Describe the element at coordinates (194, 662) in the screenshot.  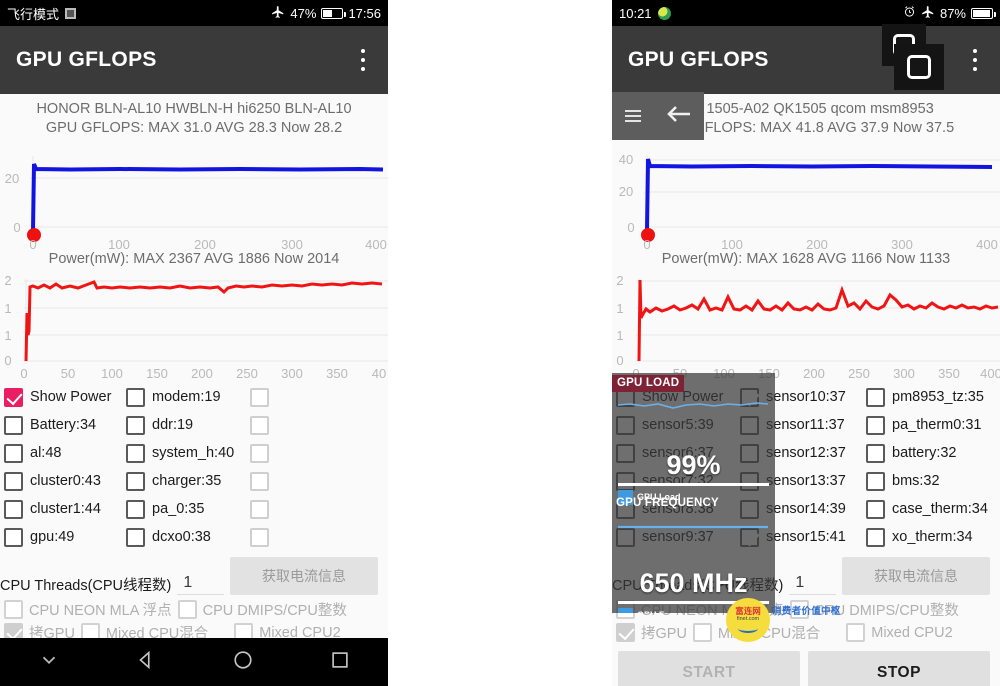
I see `left-nav-bar` at that location.